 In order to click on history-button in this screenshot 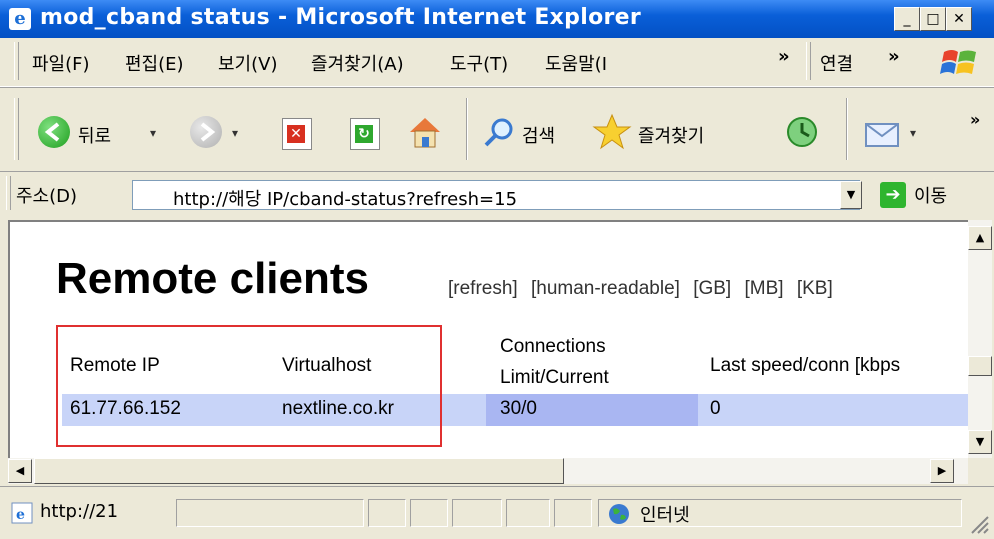, I will do `click(805, 123)`.